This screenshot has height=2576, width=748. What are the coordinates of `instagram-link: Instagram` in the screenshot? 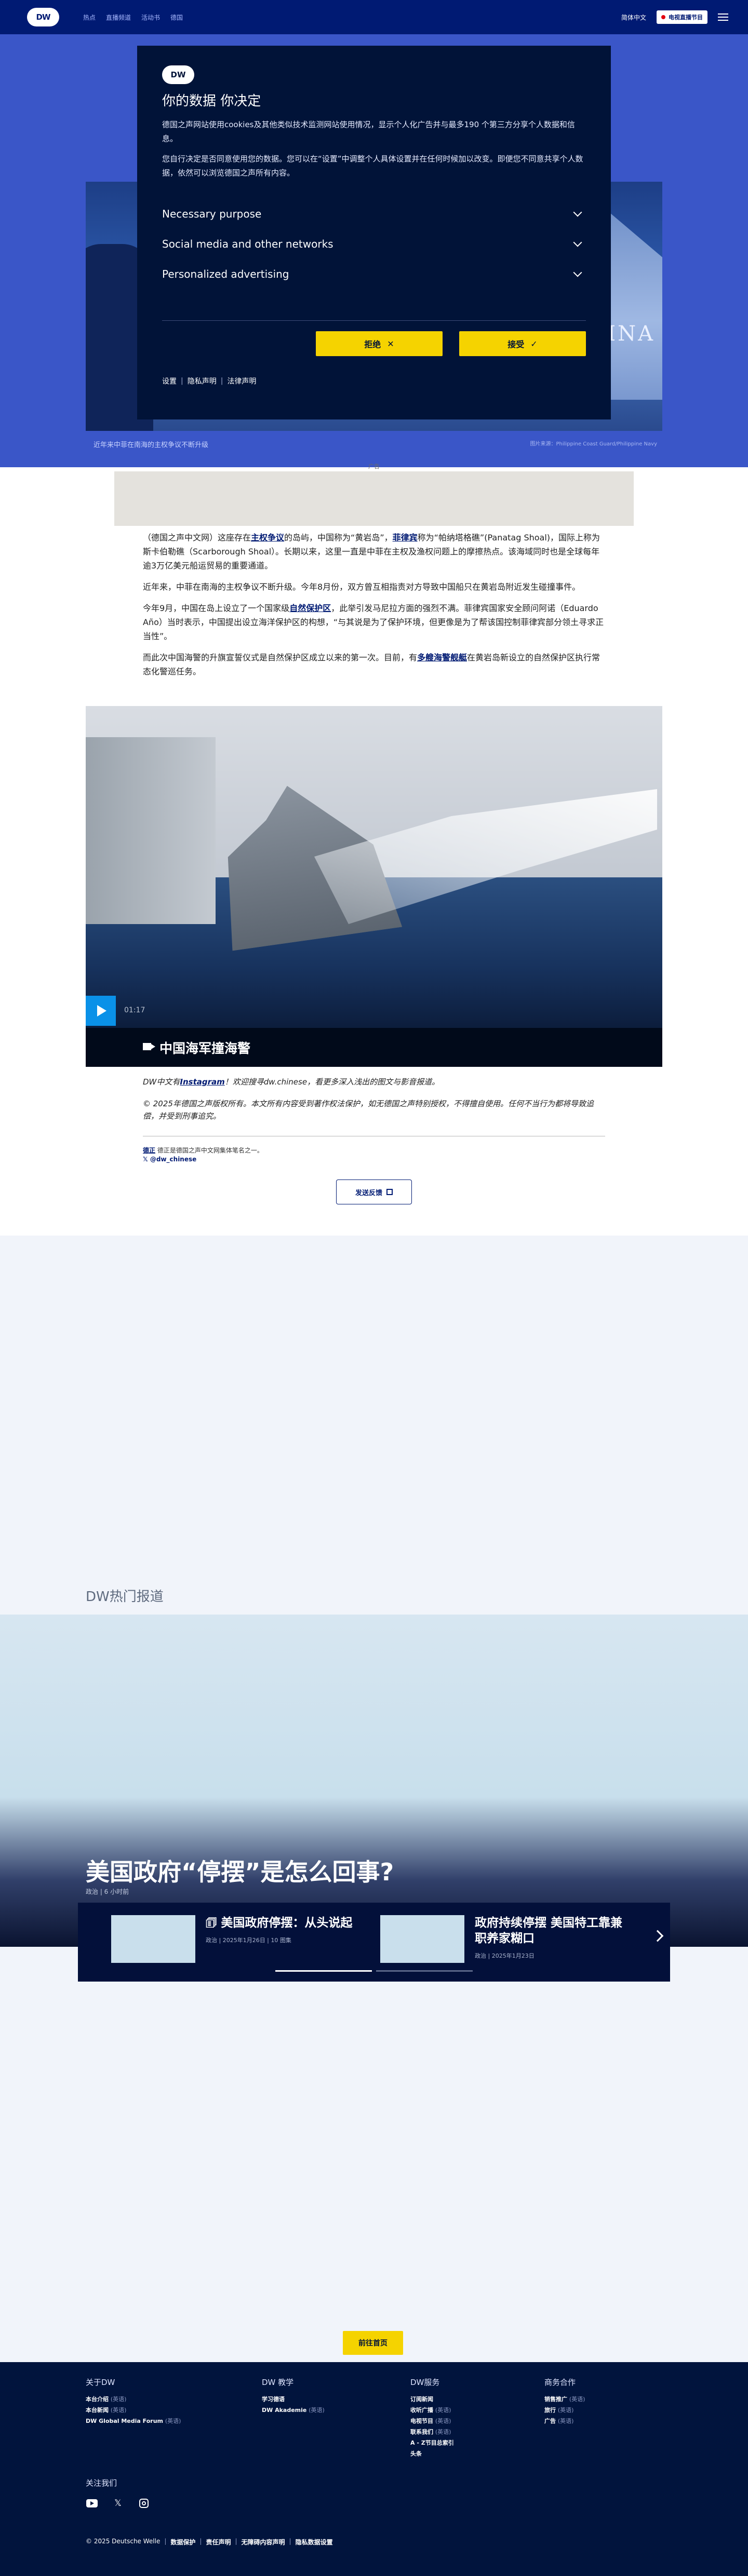 It's located at (202, 1082).